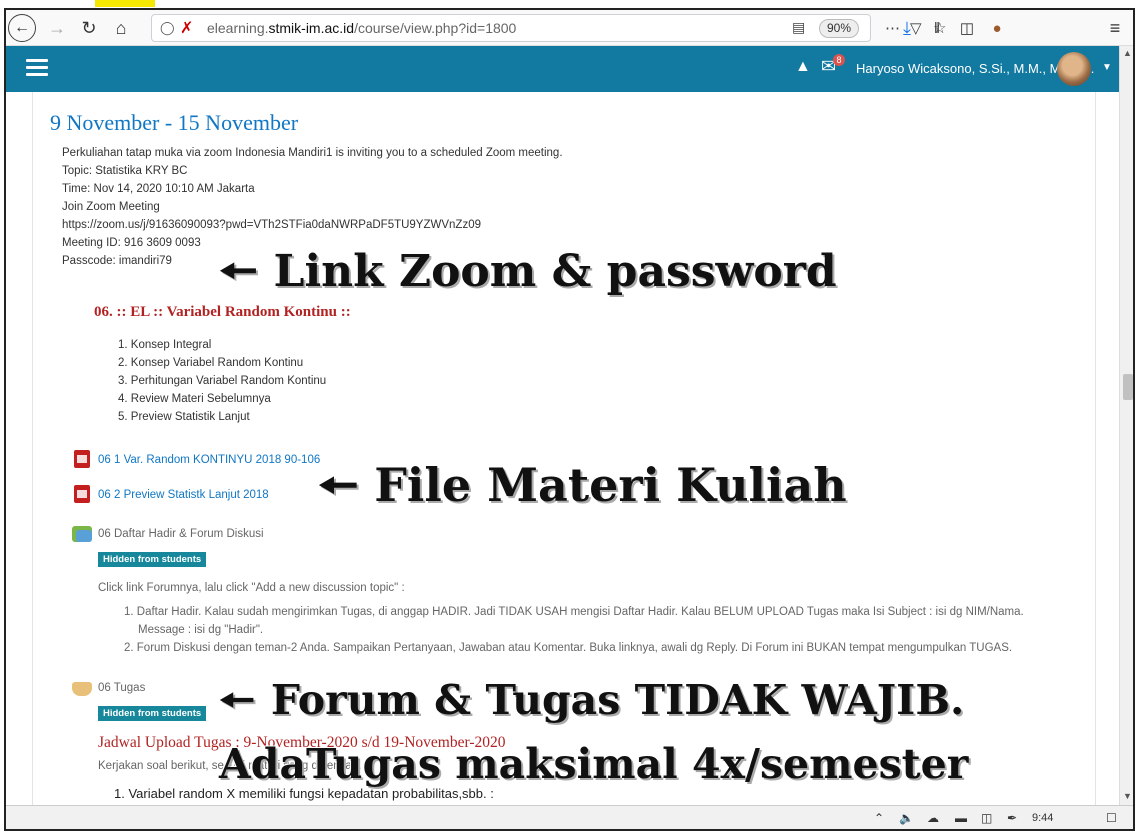  Describe the element at coordinates (117, 261) in the screenshot. I see `zoom-info-line: Passcode: imandiri79` at that location.